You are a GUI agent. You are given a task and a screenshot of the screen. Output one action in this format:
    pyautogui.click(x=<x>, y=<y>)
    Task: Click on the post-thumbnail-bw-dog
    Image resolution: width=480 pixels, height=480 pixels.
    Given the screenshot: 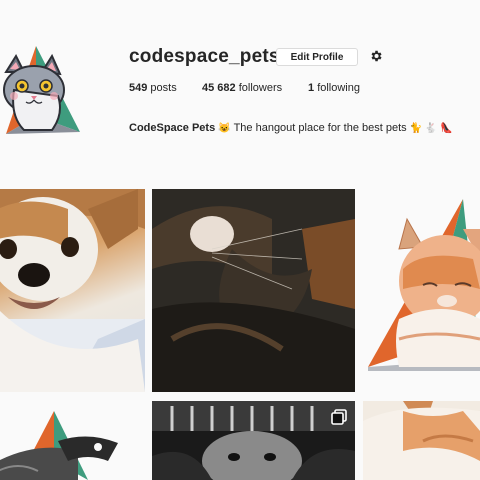 What is the action you would take?
    pyautogui.click(x=253, y=440)
    